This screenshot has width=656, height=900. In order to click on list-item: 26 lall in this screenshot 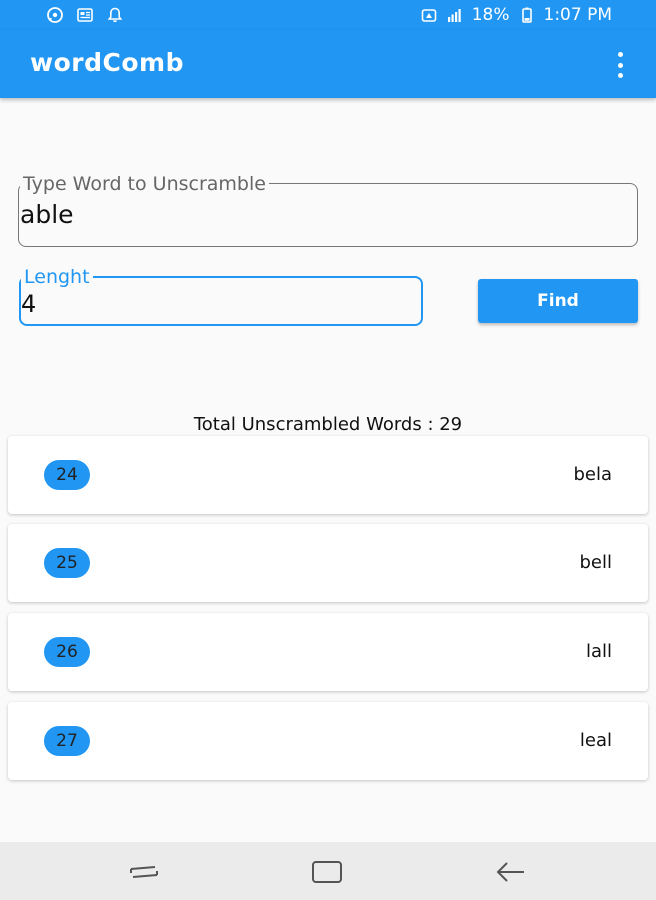, I will do `click(328, 652)`.